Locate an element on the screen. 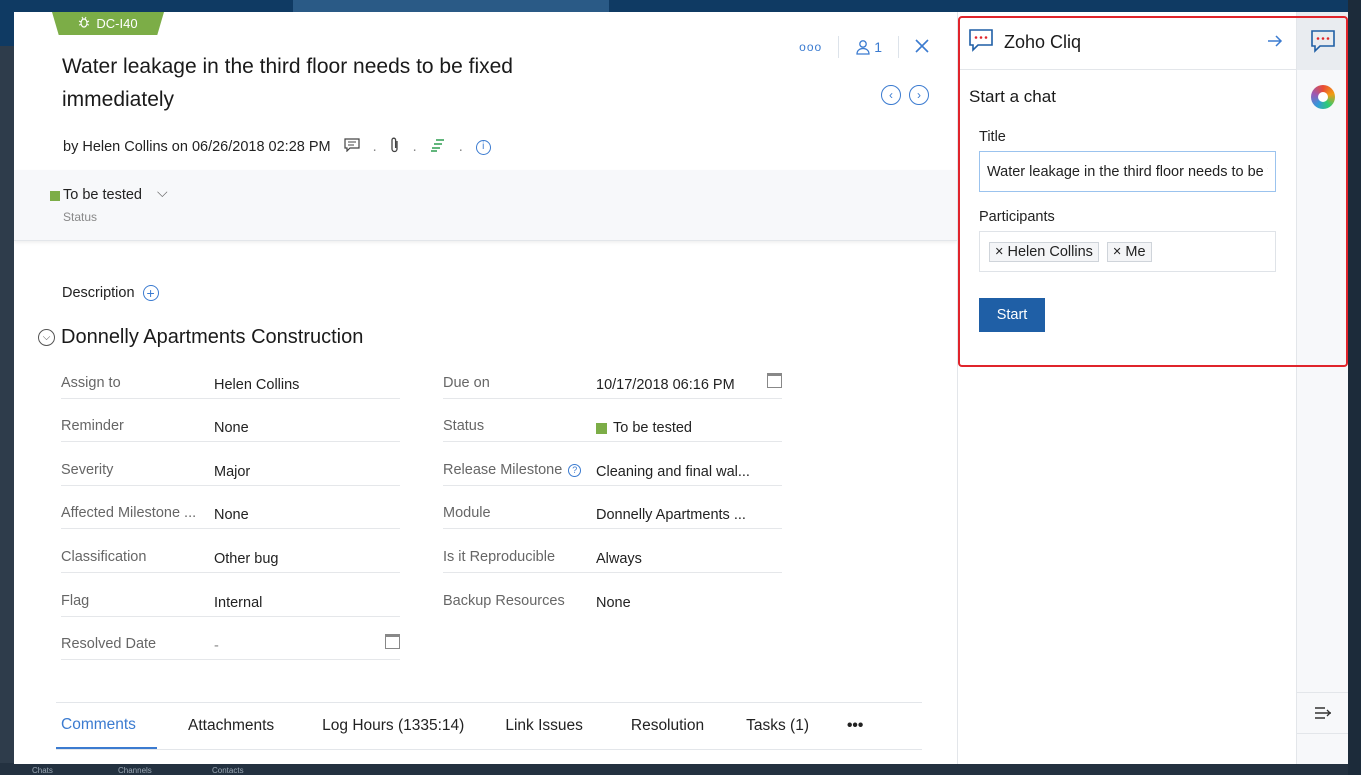  tab-resolution: Resolution is located at coordinates (667, 726).